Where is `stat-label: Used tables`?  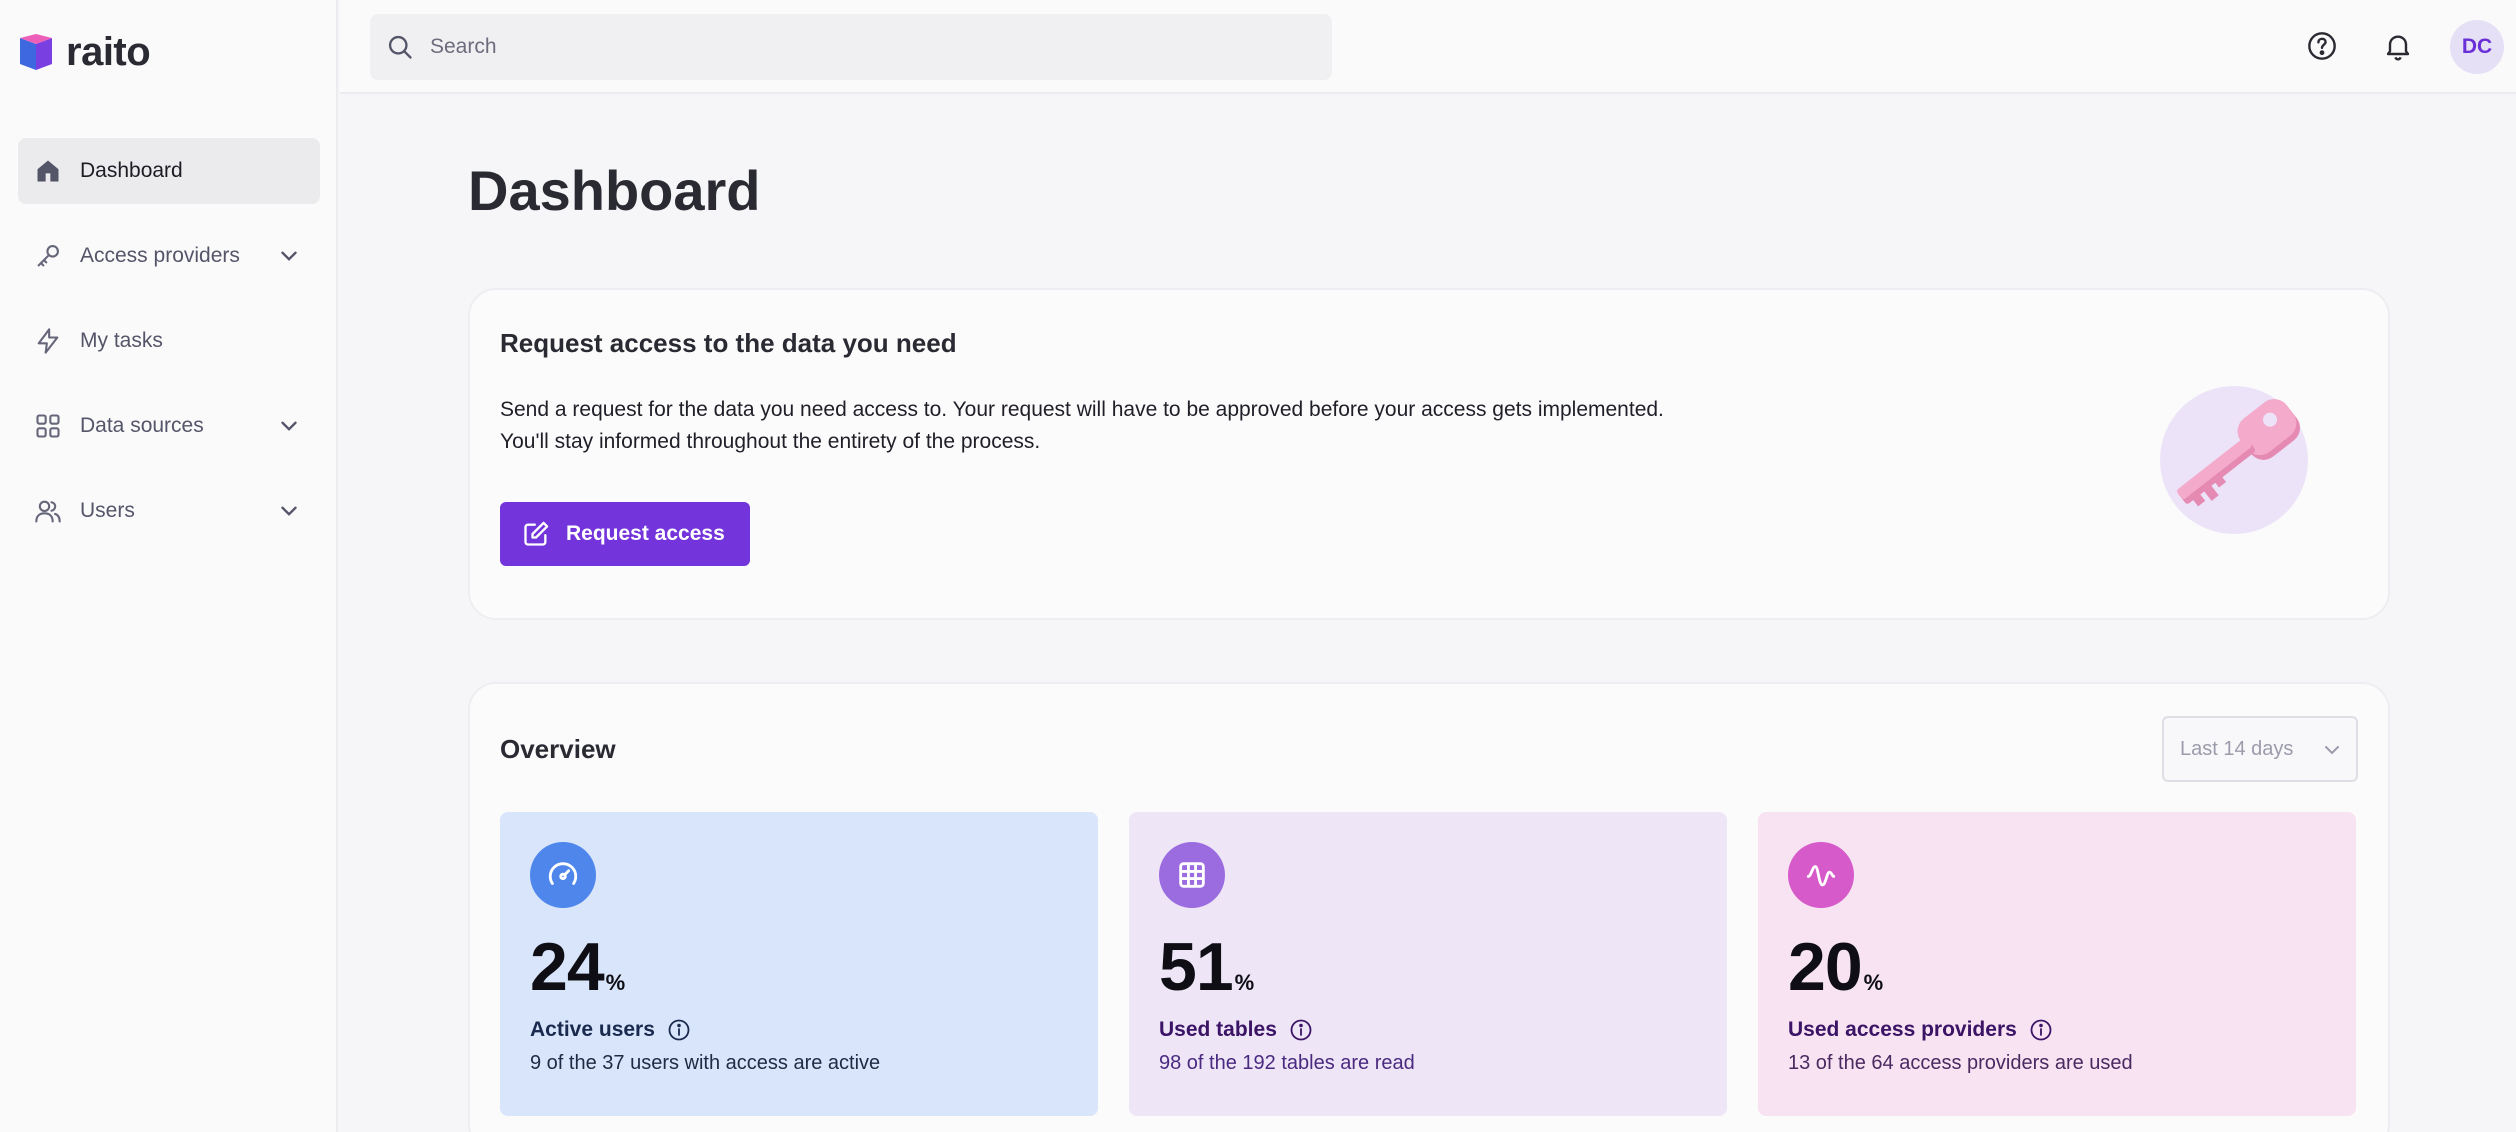 stat-label: Used tables is located at coordinates (1236, 1030).